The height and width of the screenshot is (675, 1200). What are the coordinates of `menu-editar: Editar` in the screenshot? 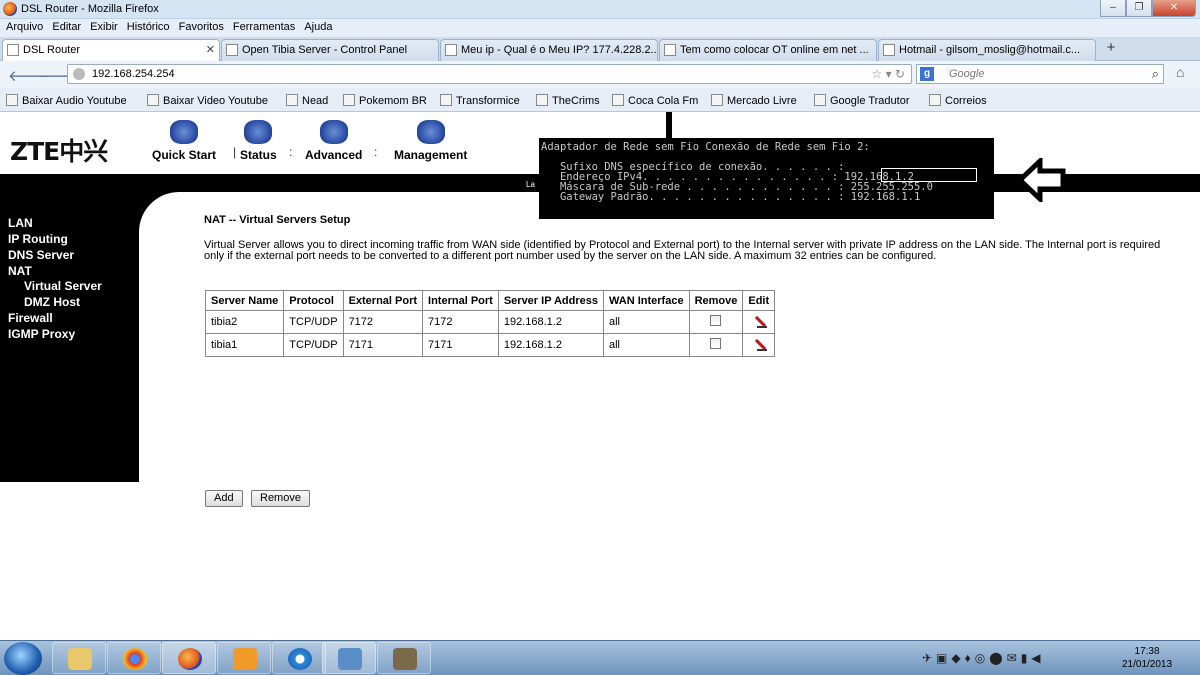 It's located at (63, 26).